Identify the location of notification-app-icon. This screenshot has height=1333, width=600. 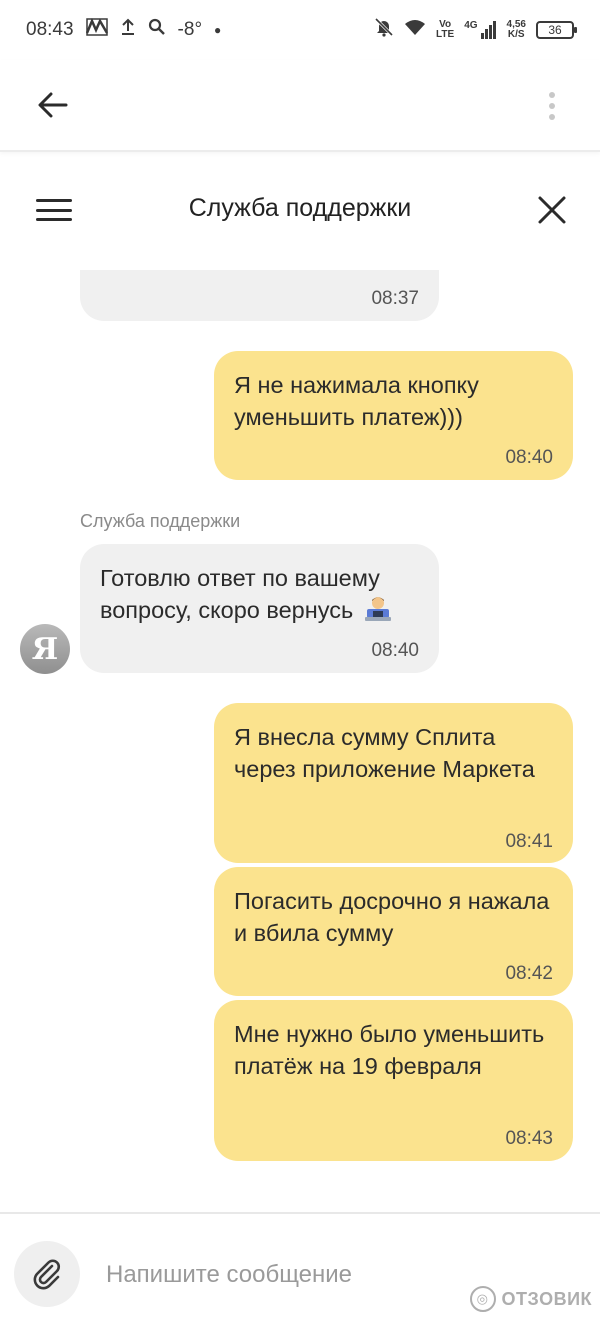
(96, 29).